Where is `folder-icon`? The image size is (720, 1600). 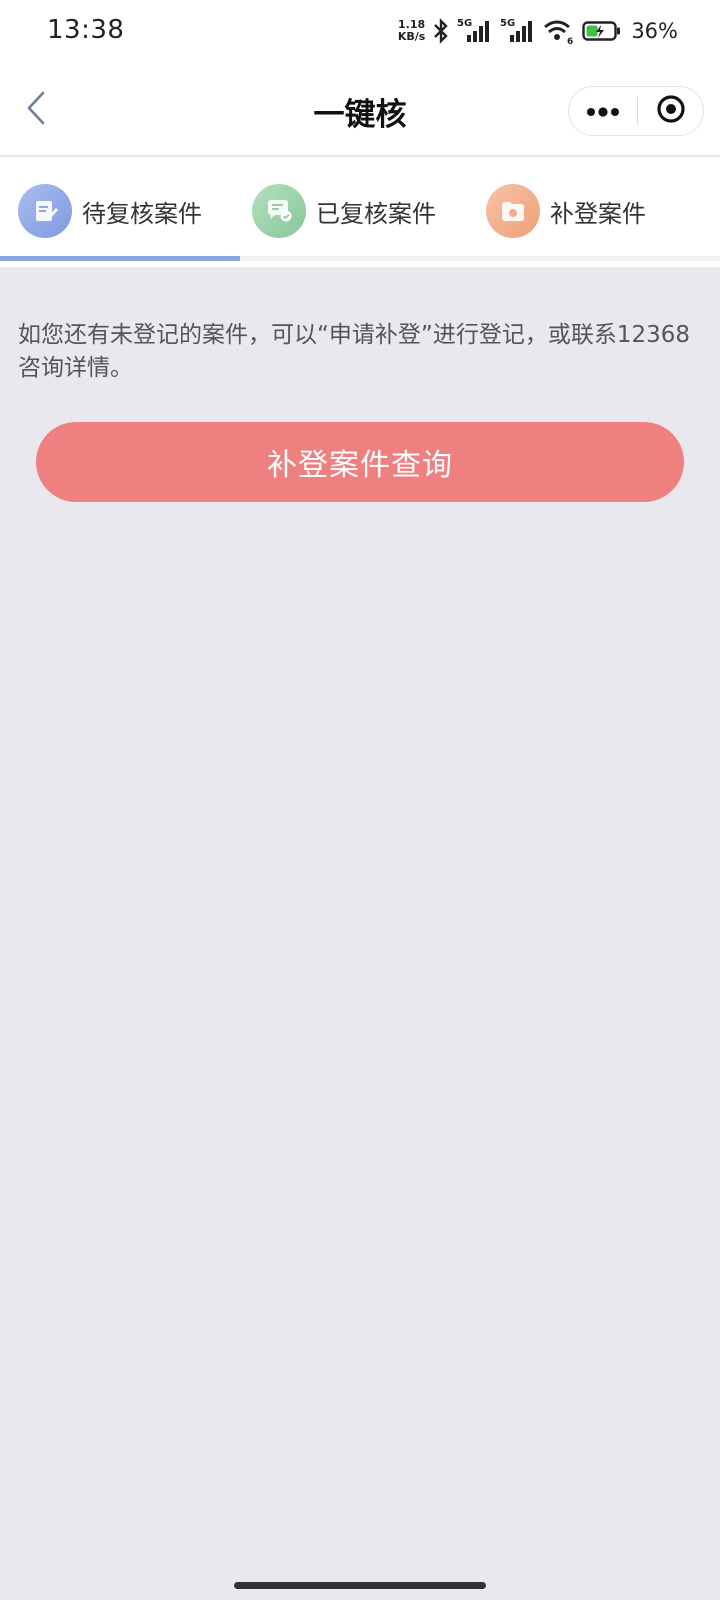 folder-icon is located at coordinates (513, 211).